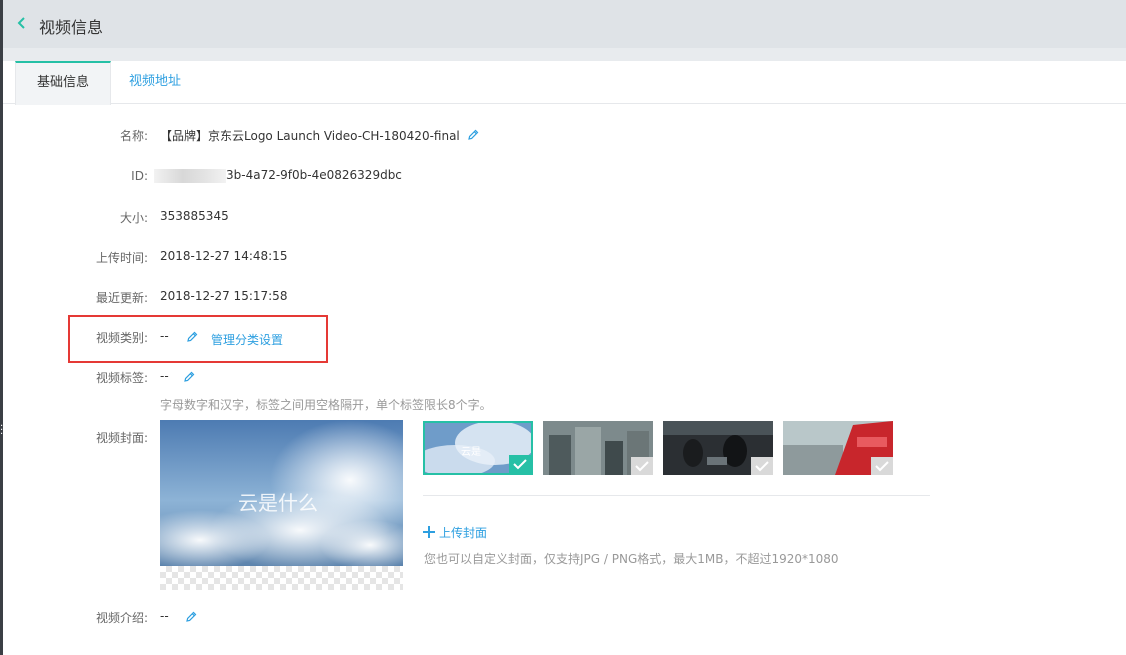 The image size is (1126, 655). What do you see at coordinates (121, 298) in the screenshot?
I see `updated-label: 最近更新:` at bounding box center [121, 298].